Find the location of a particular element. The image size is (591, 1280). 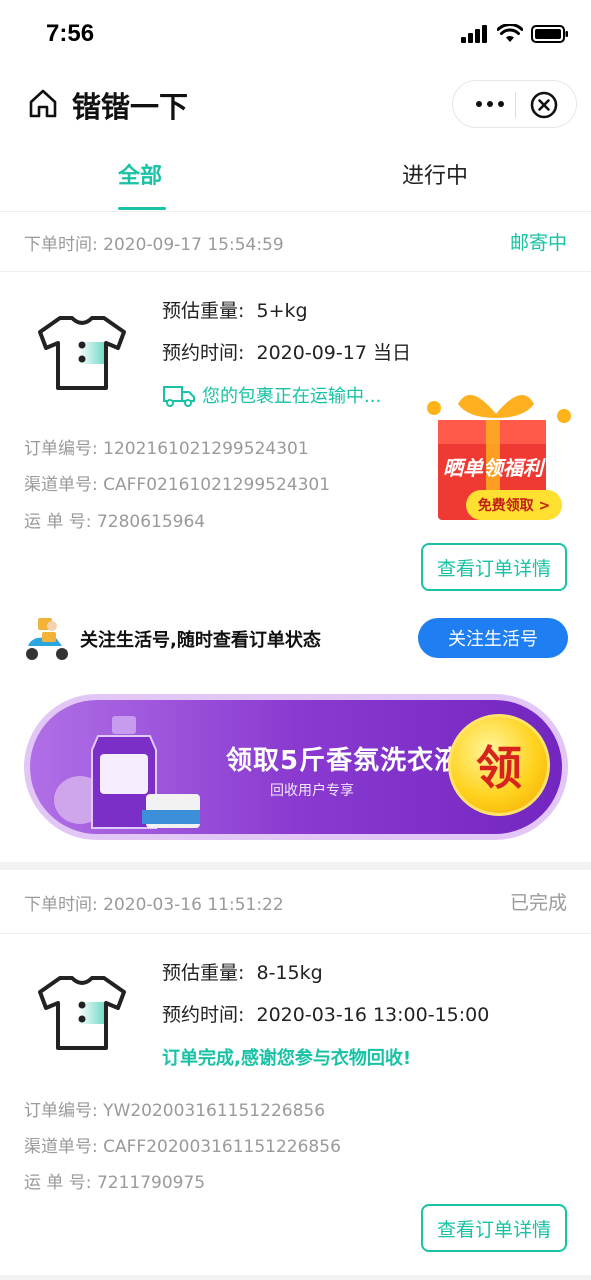

battery-icon is located at coordinates (549, 33).